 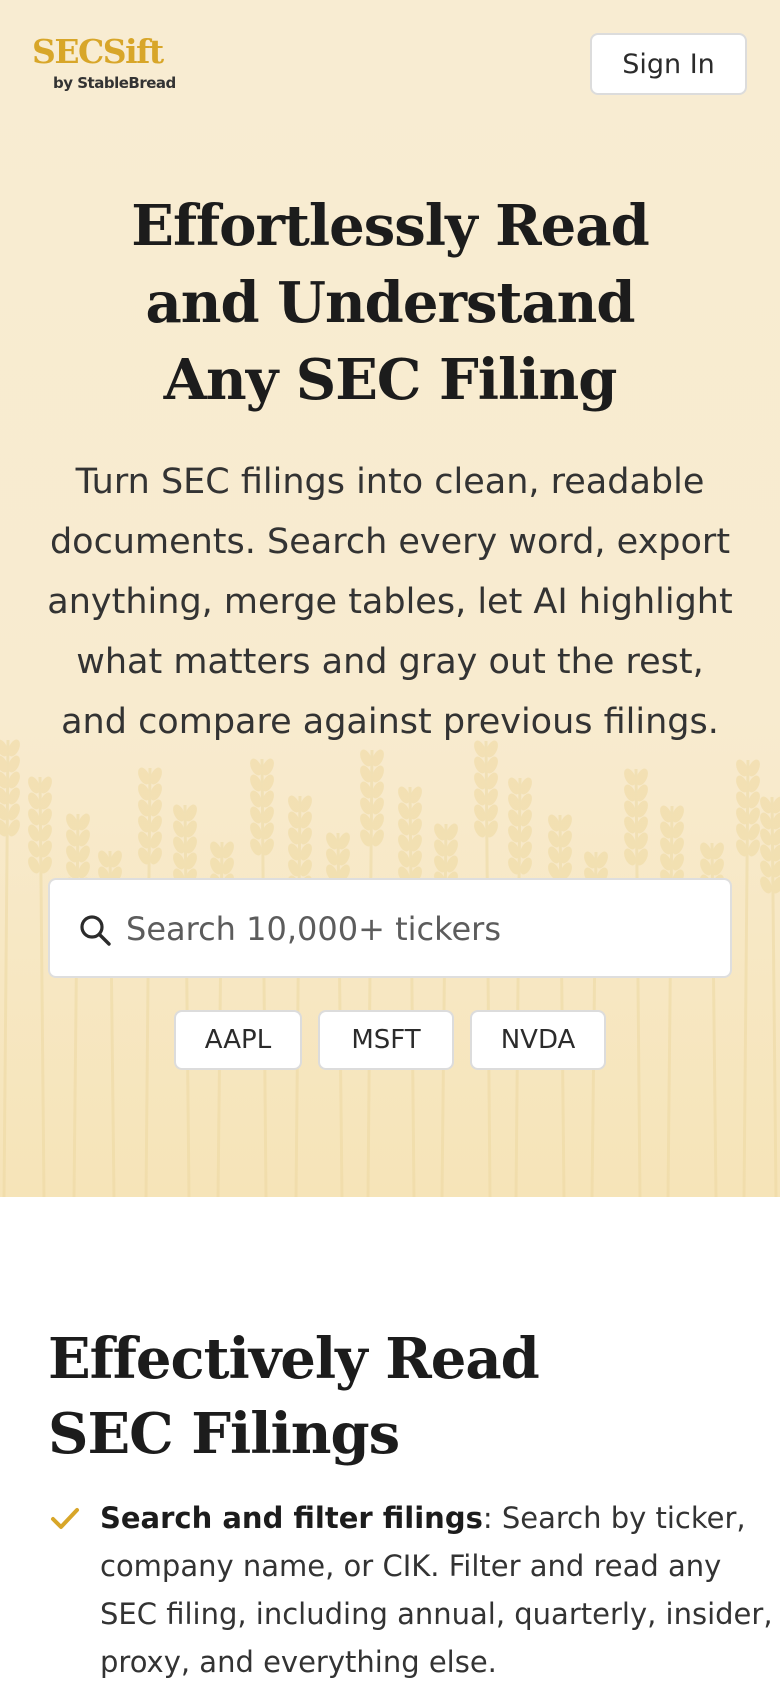 I want to click on sign-in-button: Sign In, so click(x=668, y=64).